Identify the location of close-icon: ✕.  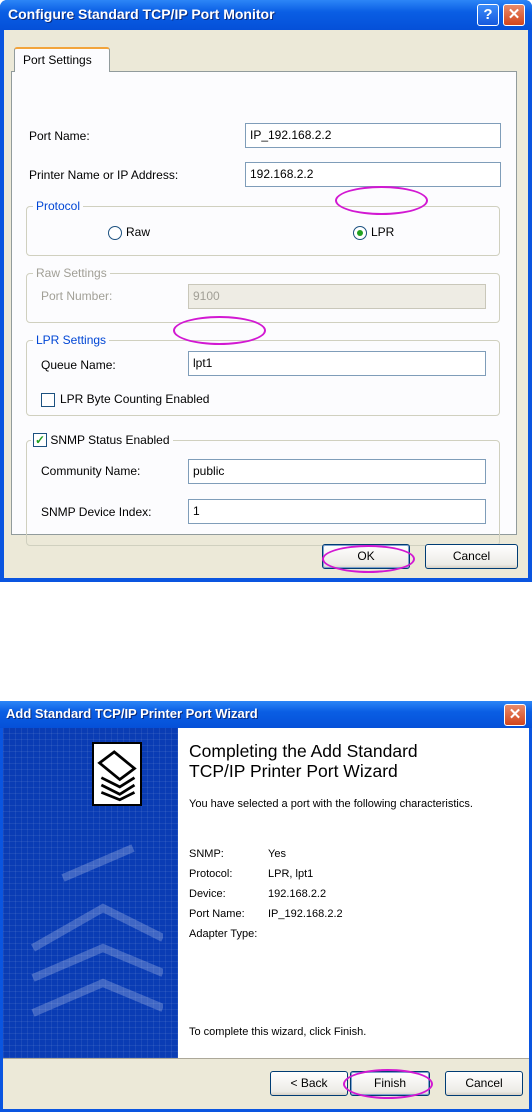
(514, 15).